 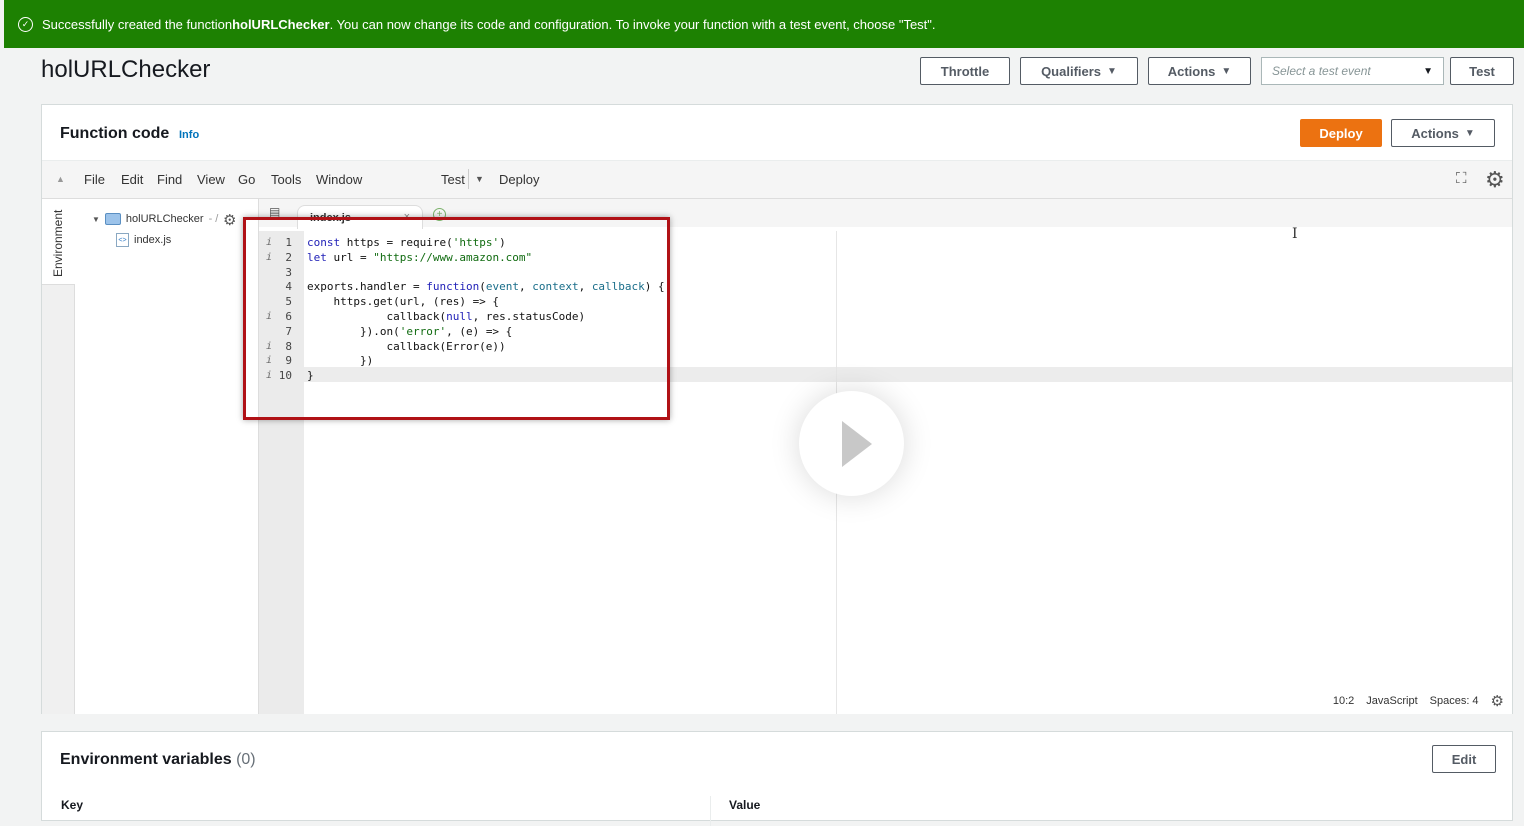 What do you see at coordinates (169, 179) in the screenshot?
I see `menu-find: Find` at bounding box center [169, 179].